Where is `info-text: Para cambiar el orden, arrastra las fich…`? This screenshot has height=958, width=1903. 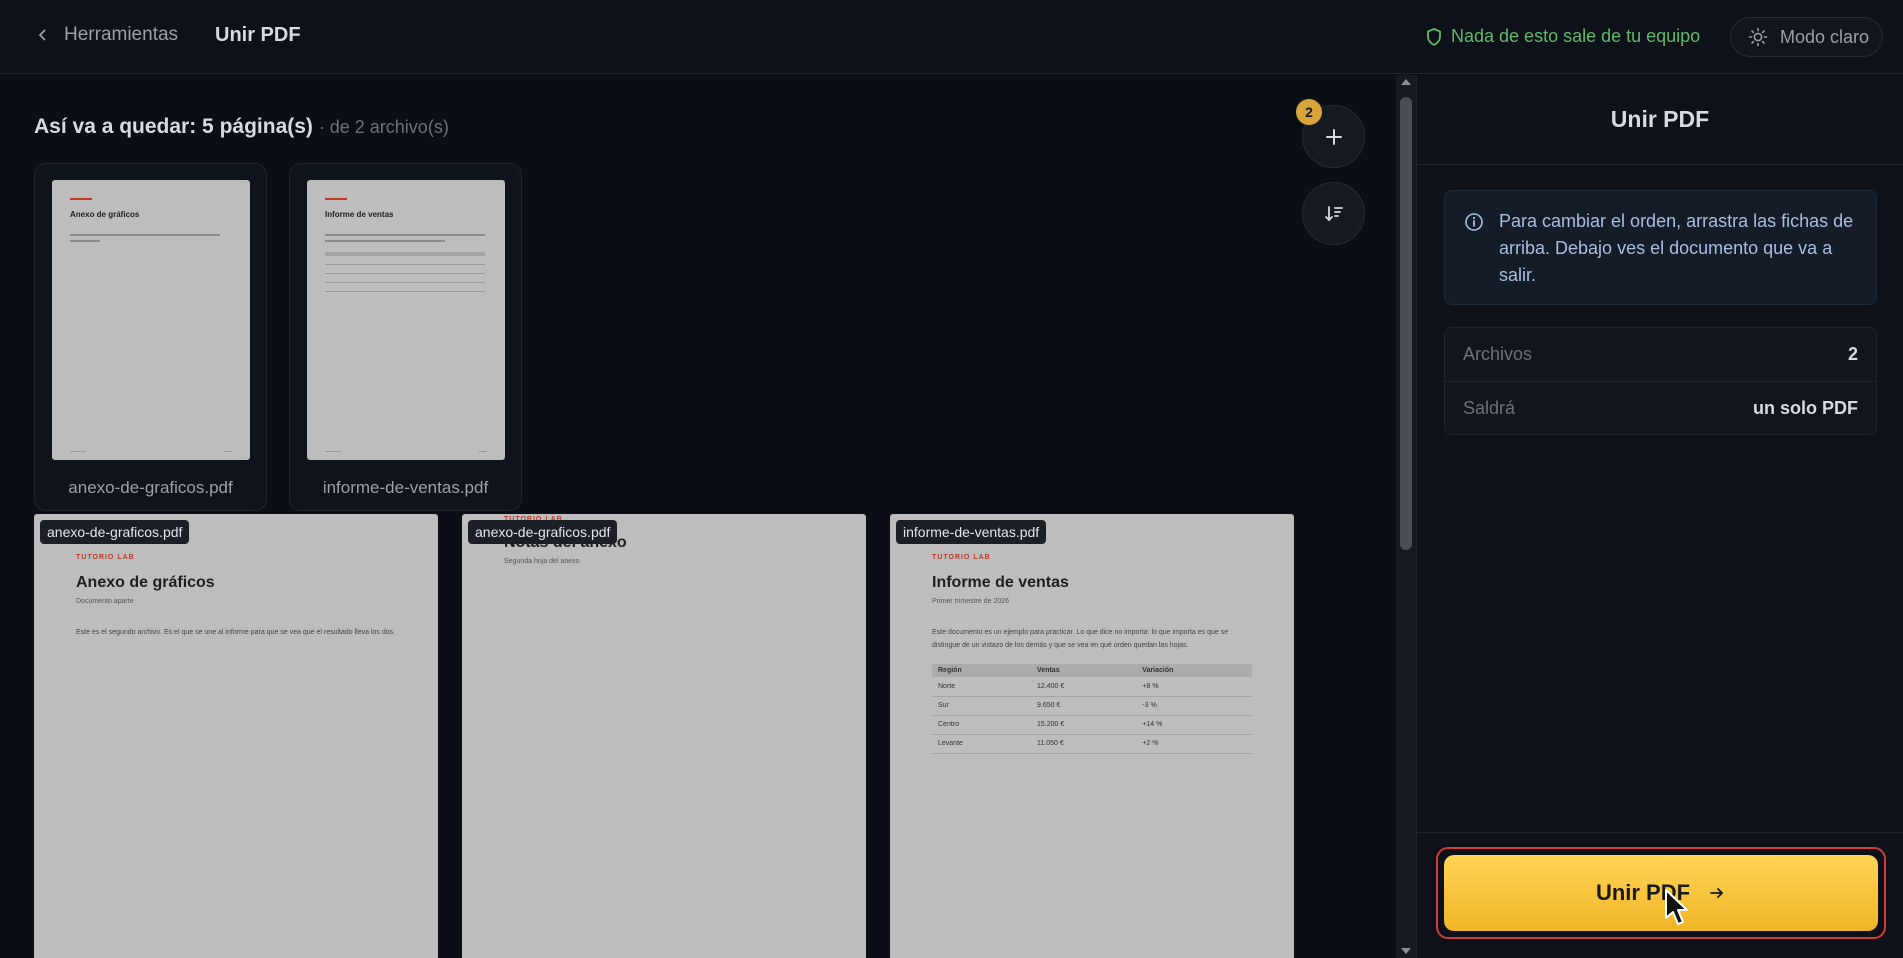
info-text: Para cambiar el orden, arrastra las fich… is located at coordinates (1676, 248).